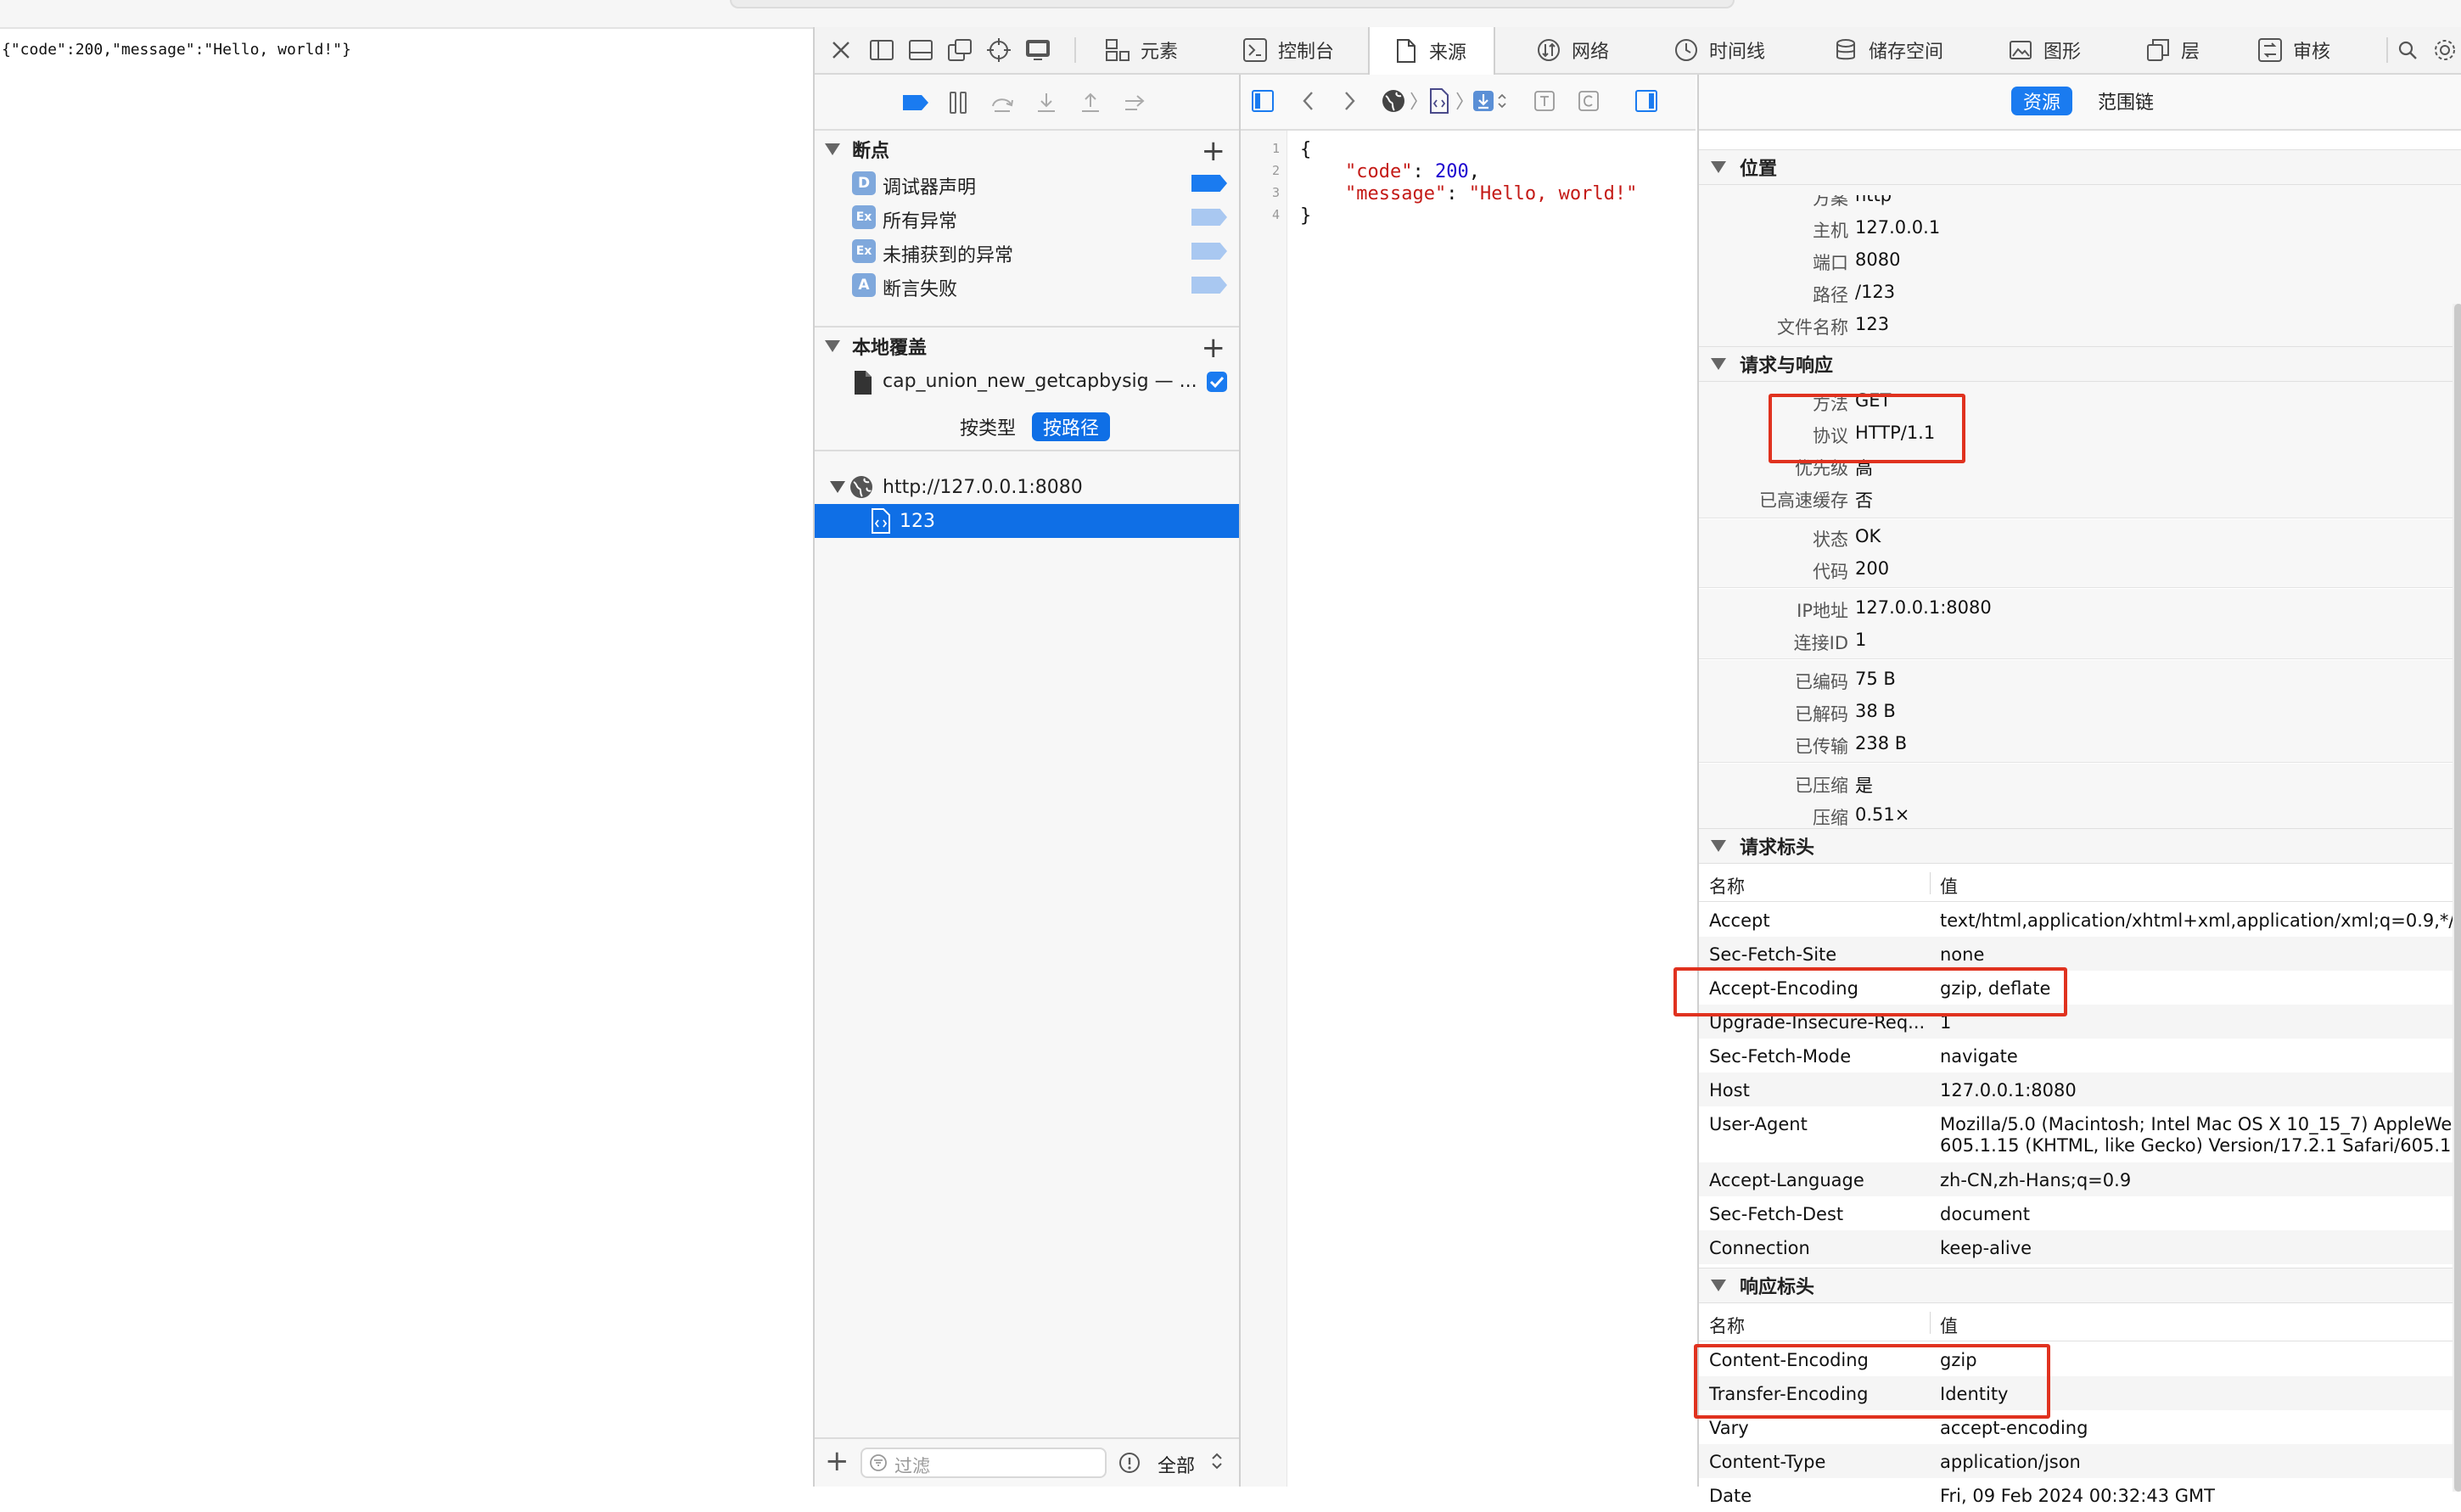 This screenshot has width=2461, height=1512. Describe the element at coordinates (2126, 101) in the screenshot. I see `tab-scope-chain: 范围链` at that location.